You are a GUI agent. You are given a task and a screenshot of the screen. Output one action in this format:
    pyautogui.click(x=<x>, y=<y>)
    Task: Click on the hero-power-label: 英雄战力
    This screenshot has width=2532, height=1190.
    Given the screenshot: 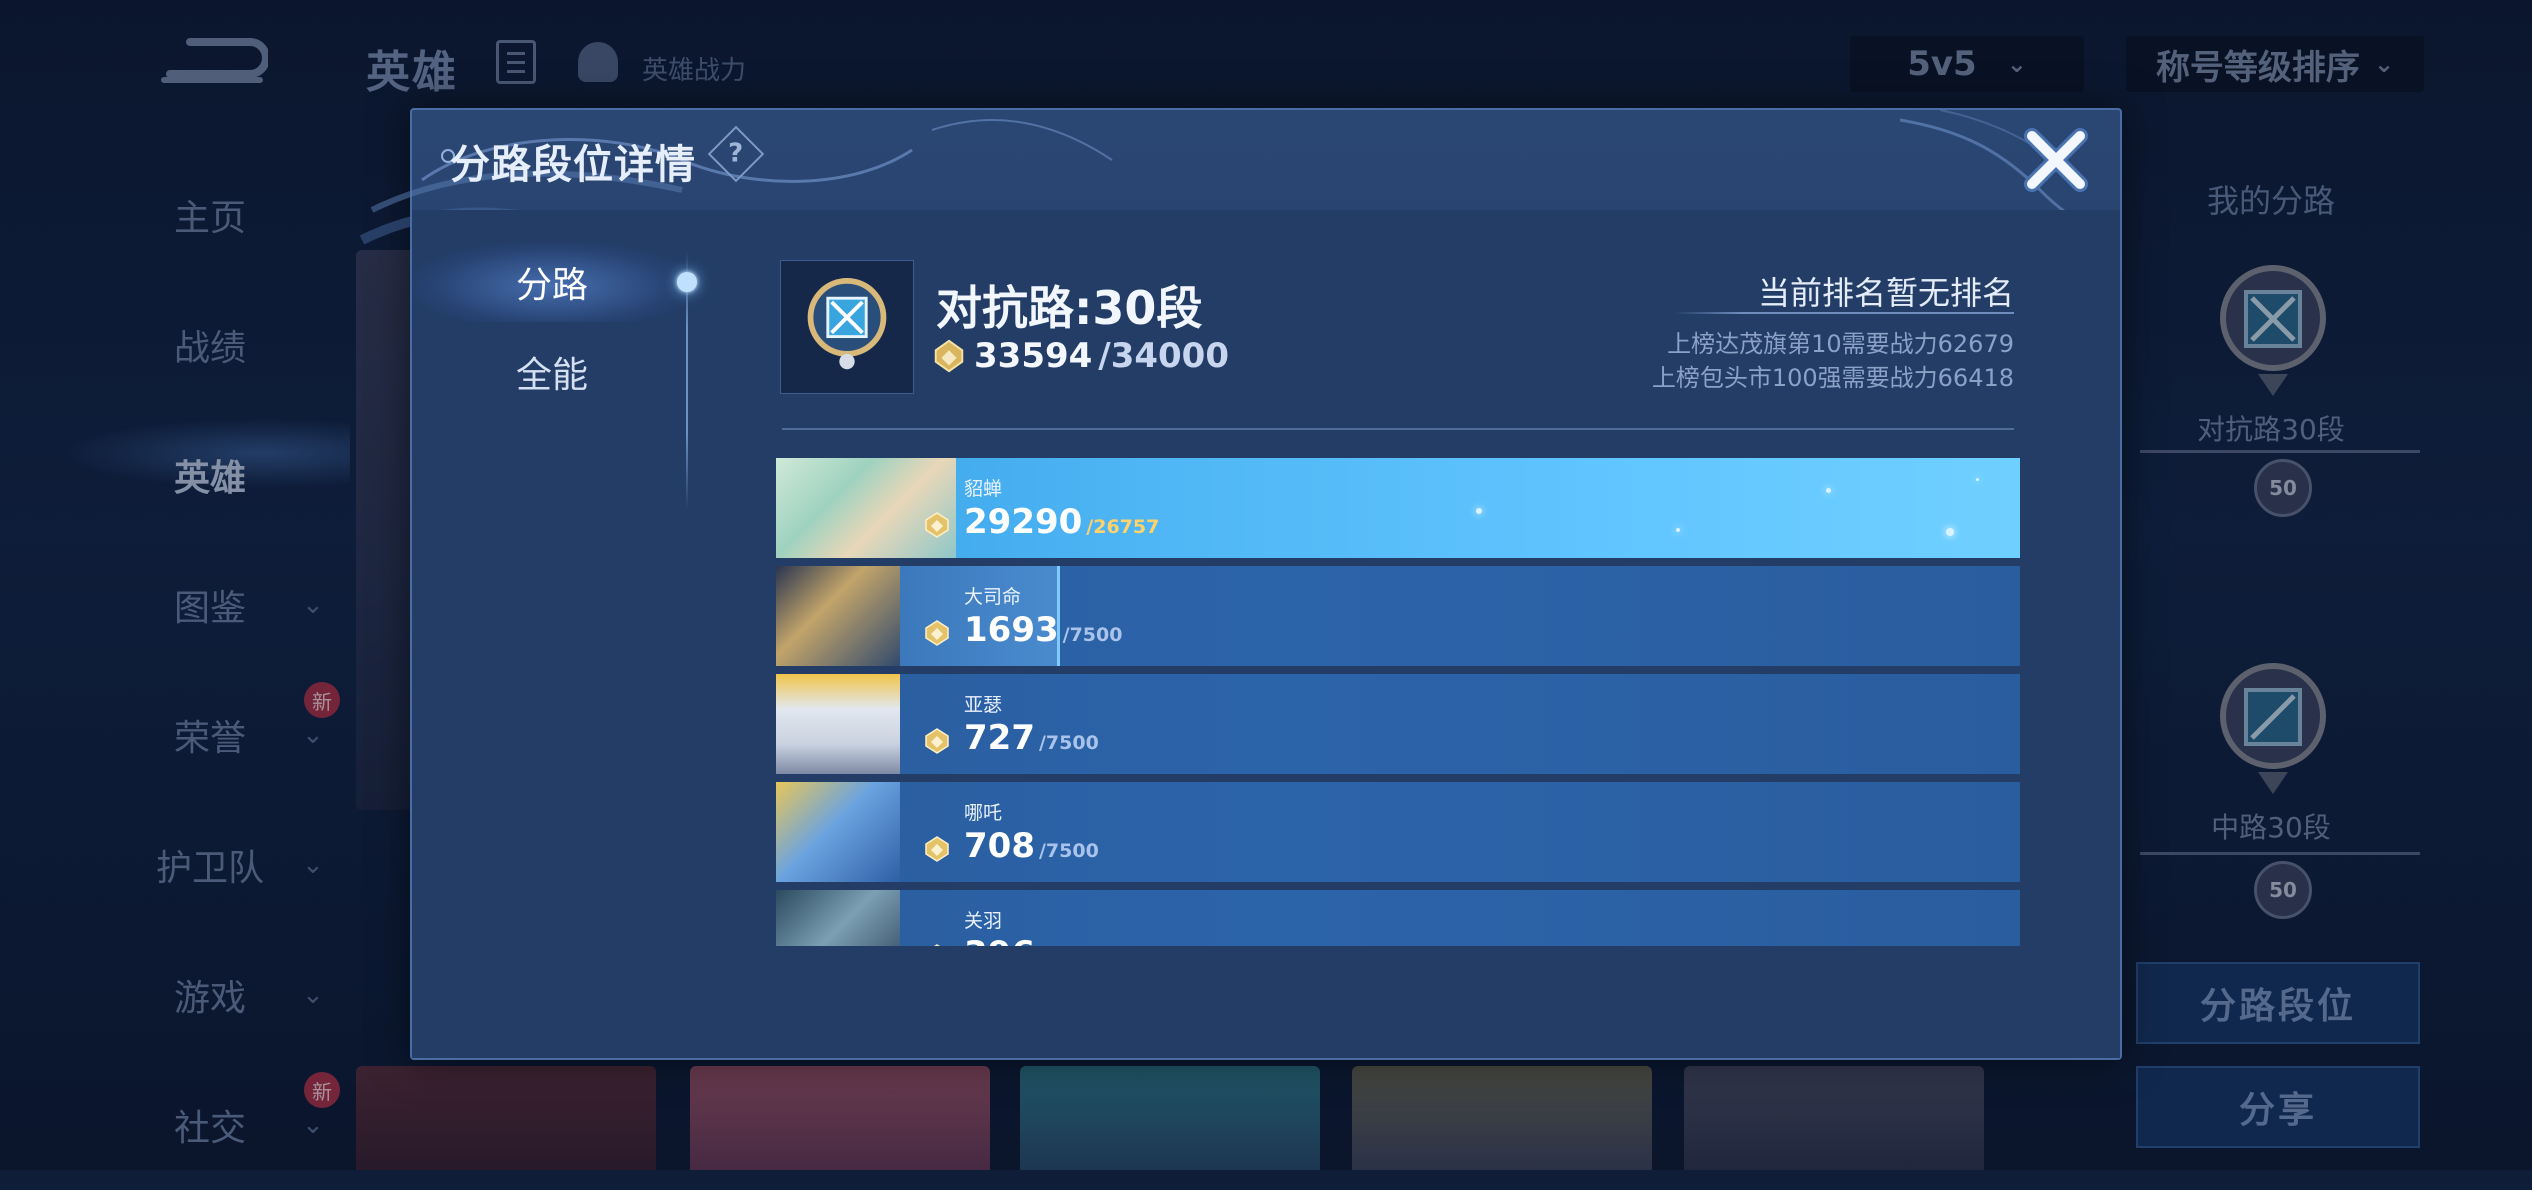 What is the action you would take?
    pyautogui.click(x=694, y=68)
    